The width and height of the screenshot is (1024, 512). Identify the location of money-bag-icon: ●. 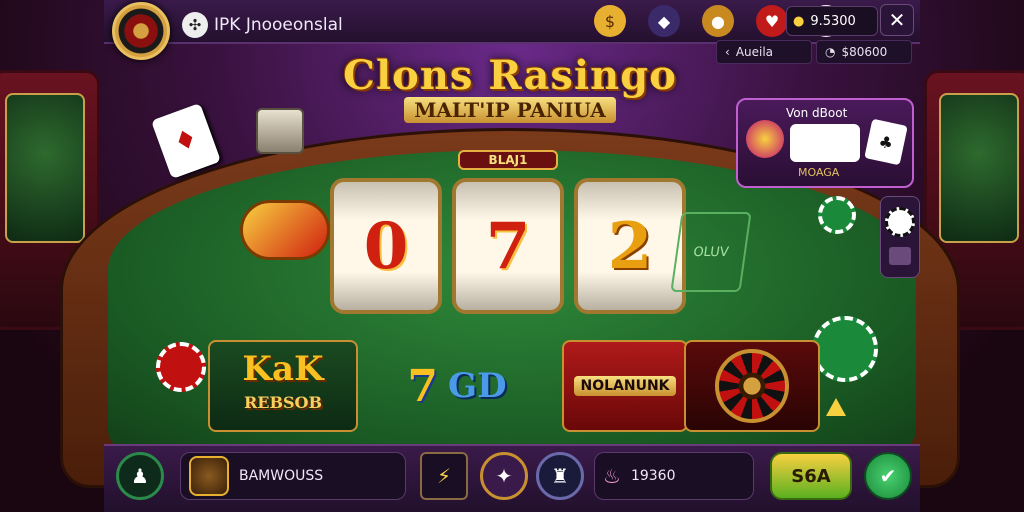
(718, 21).